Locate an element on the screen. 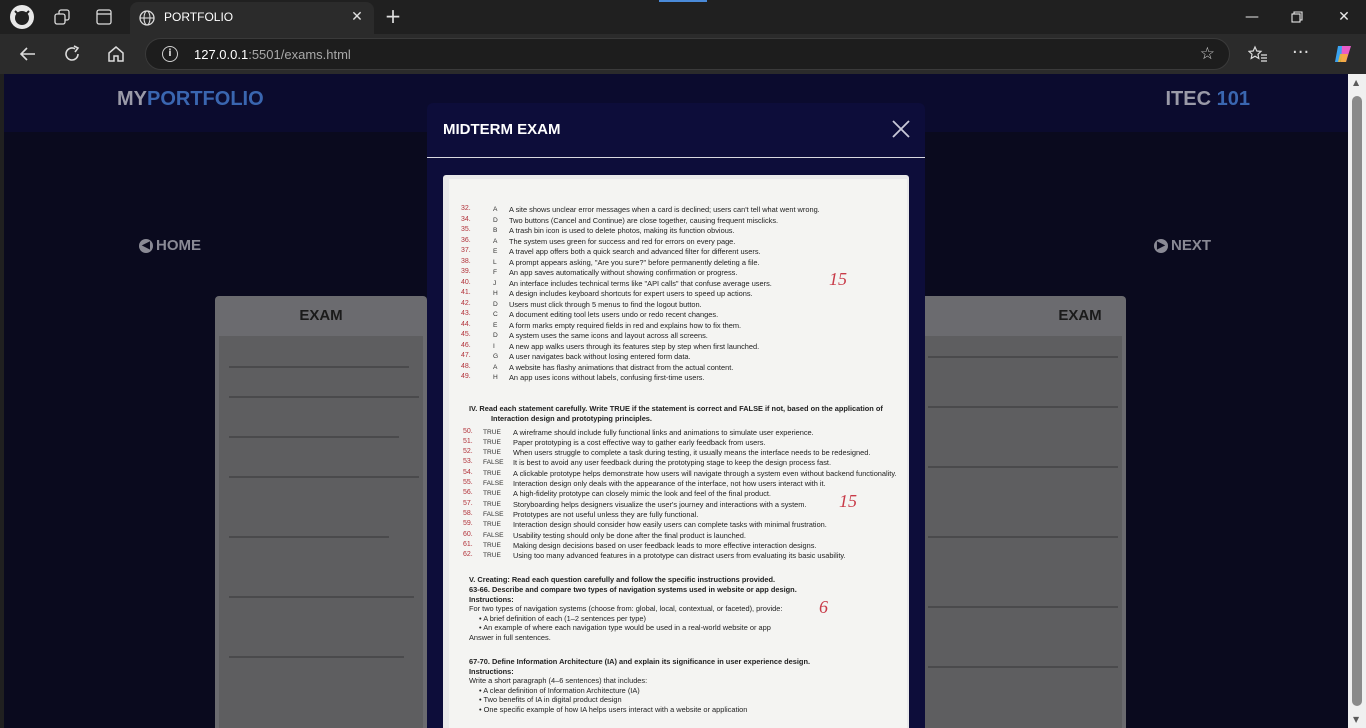 The height and width of the screenshot is (728, 1366). course-accent: 101 is located at coordinates (1233, 99).